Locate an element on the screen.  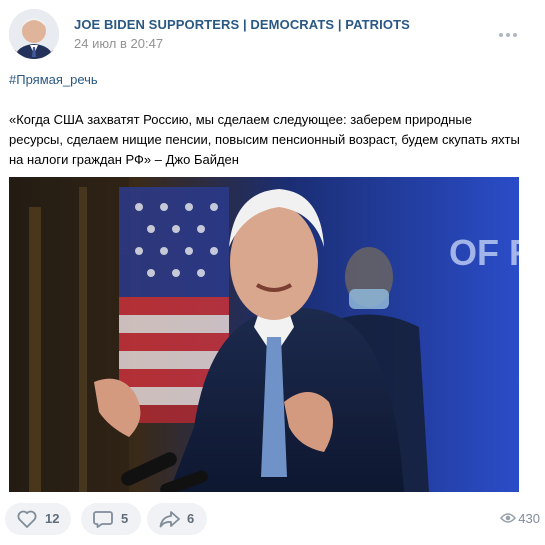
comment-button: 5 is located at coordinates (111, 519).